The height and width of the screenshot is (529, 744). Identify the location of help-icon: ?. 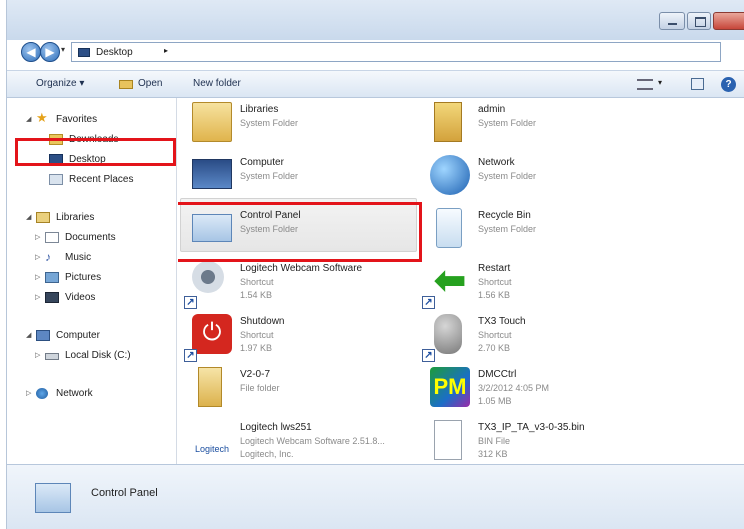
(728, 84).